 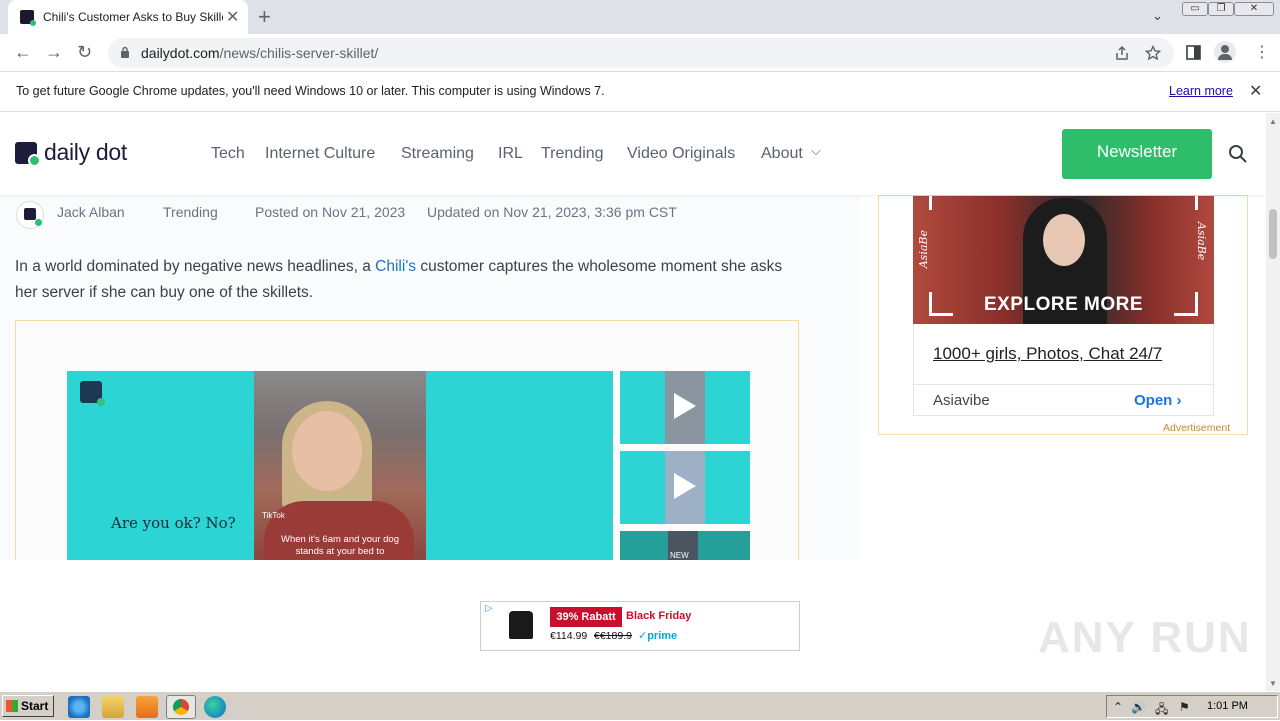 What do you see at coordinates (1161, 710) in the screenshot?
I see `network-icon: 🖧` at bounding box center [1161, 710].